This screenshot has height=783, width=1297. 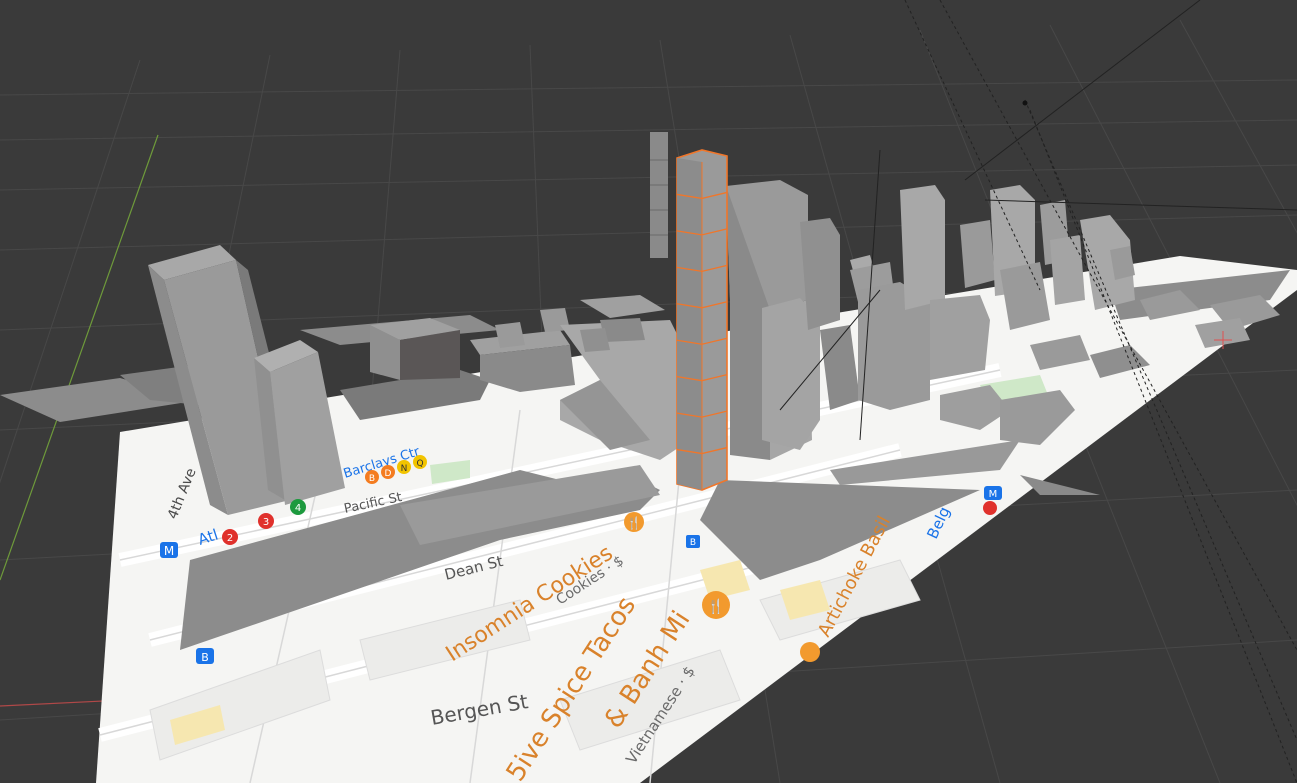 I want to click on subway-badge-n: N, so click(x=404, y=467).